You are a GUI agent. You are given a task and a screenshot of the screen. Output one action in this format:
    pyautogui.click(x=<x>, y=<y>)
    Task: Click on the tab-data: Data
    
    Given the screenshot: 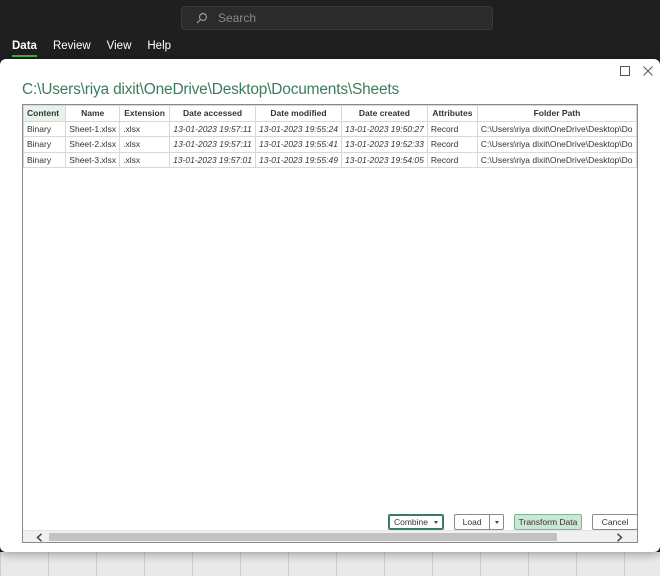 What is the action you would take?
    pyautogui.click(x=24, y=48)
    